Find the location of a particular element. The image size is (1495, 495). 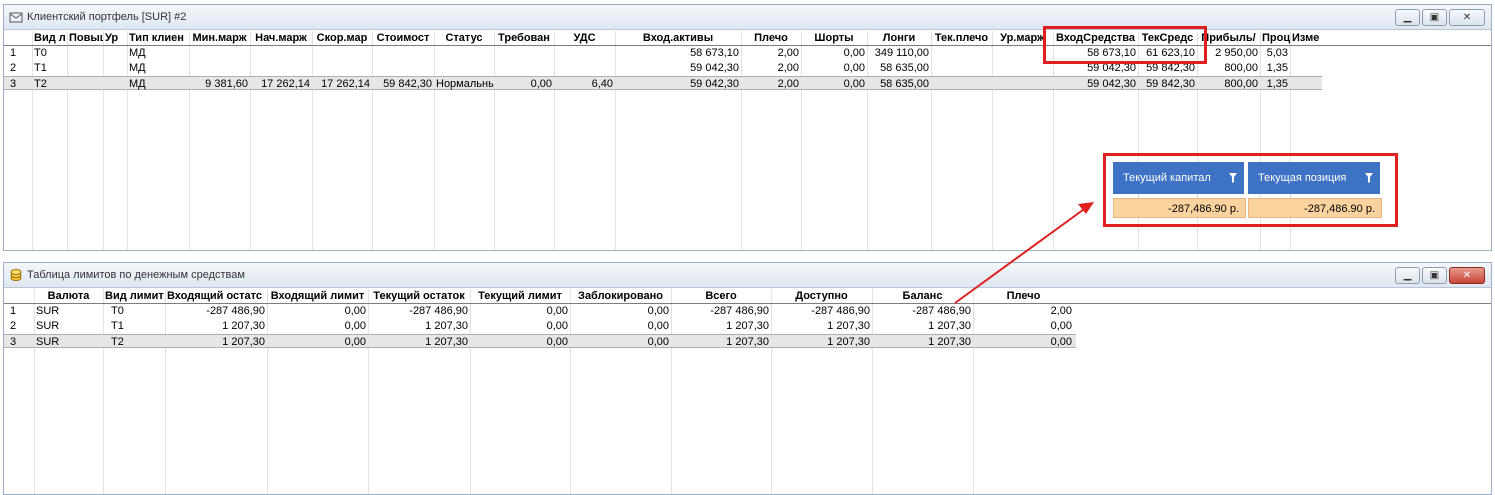

table-cell: 58 673,10 is located at coordinates (678, 53).